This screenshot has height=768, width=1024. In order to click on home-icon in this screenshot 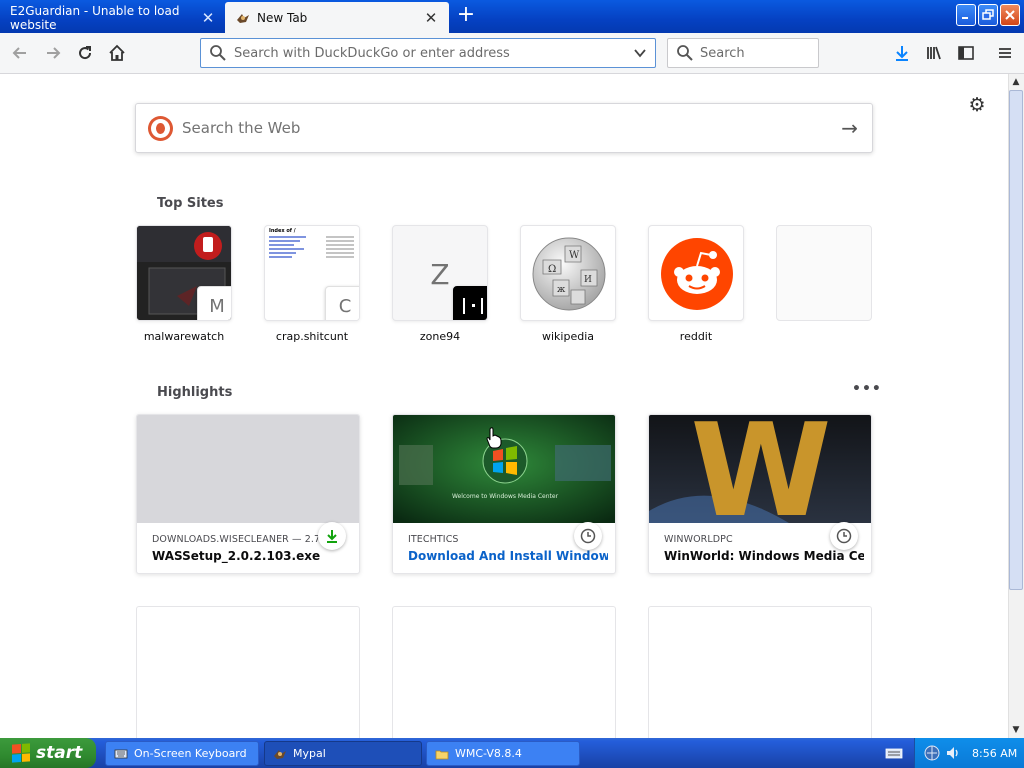, I will do `click(117, 52)`.